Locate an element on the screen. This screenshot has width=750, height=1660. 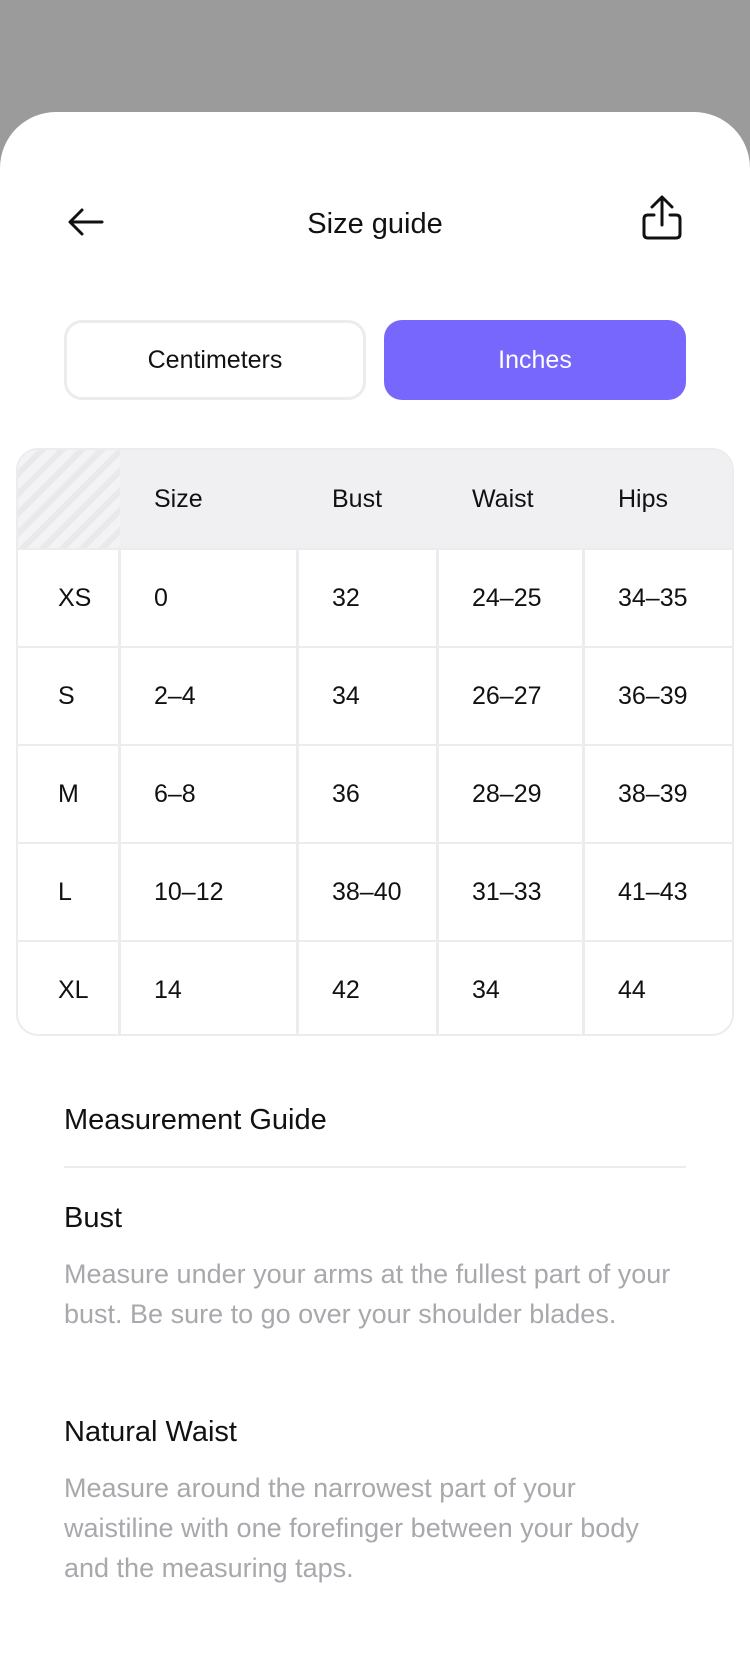
inches-button: Inches is located at coordinates (535, 360).